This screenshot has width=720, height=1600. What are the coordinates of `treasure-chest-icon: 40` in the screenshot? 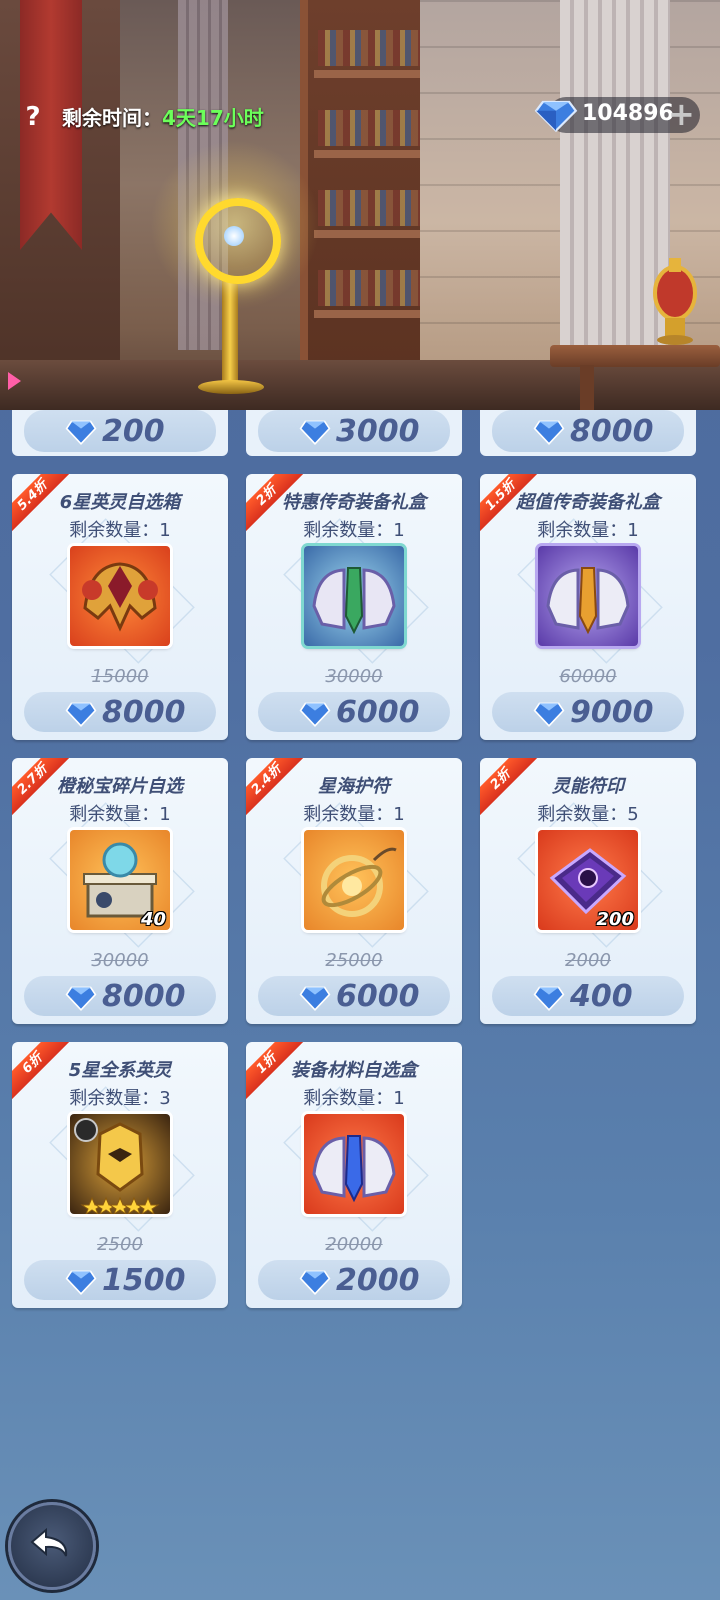 It's located at (120, 880).